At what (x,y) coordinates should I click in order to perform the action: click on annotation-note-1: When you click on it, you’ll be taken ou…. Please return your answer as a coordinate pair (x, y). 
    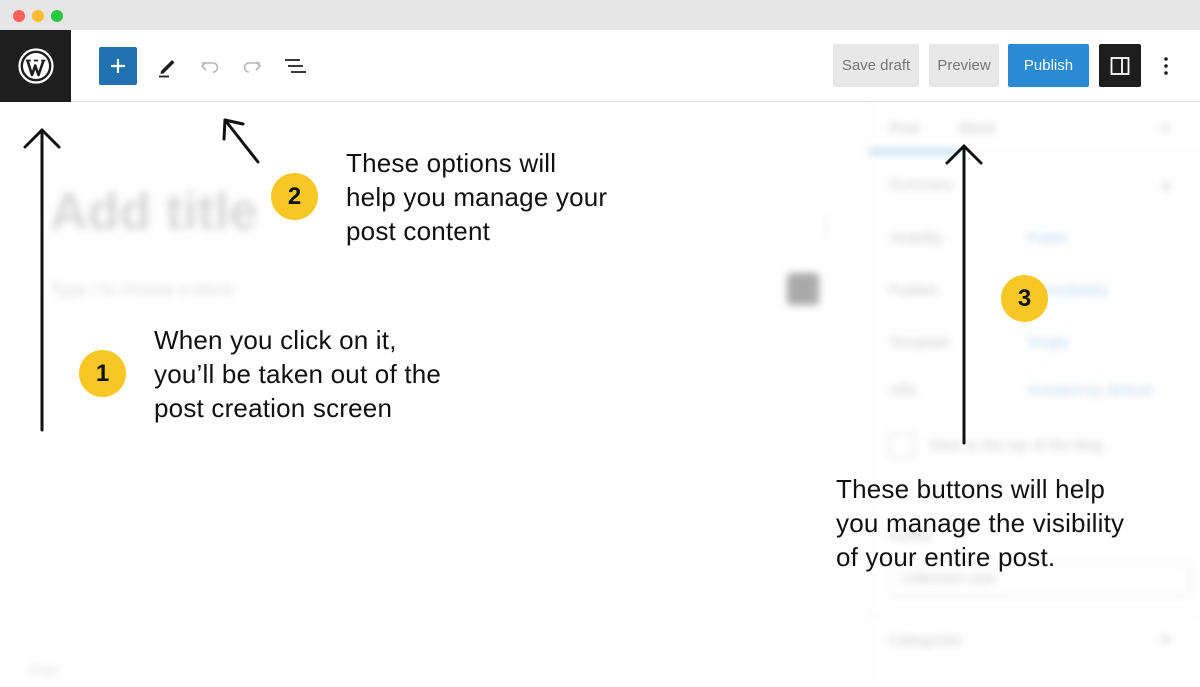
    Looking at the image, I should click on (297, 374).